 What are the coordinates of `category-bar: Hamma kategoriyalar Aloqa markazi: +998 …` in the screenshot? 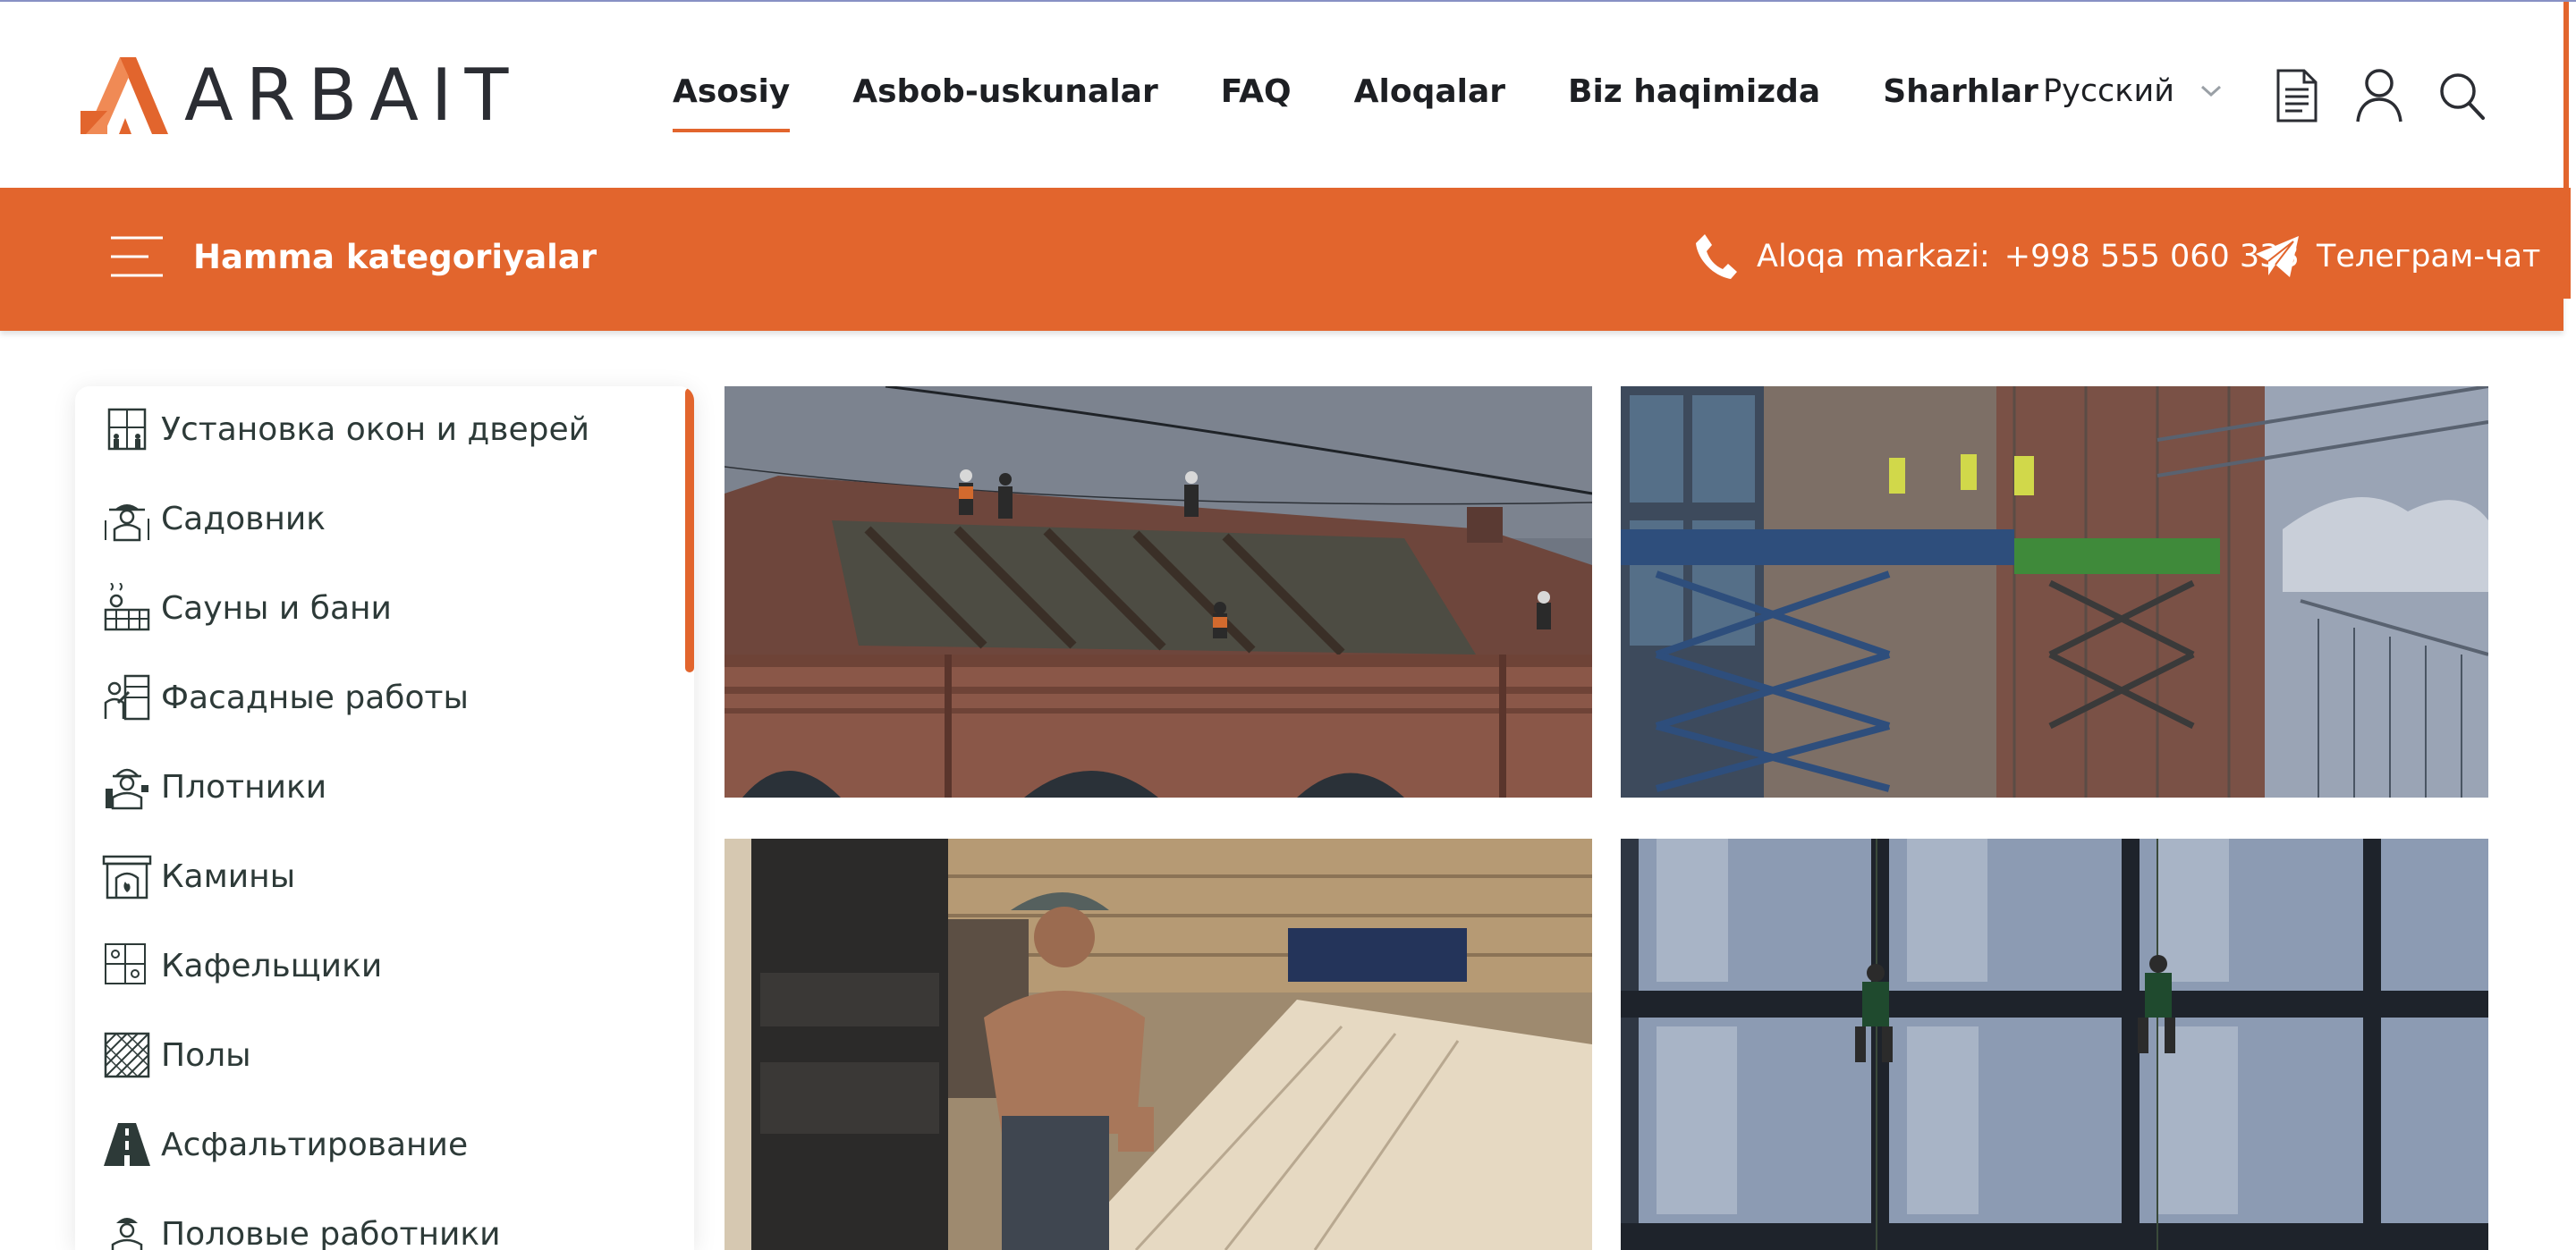 It's located at (1281, 259).